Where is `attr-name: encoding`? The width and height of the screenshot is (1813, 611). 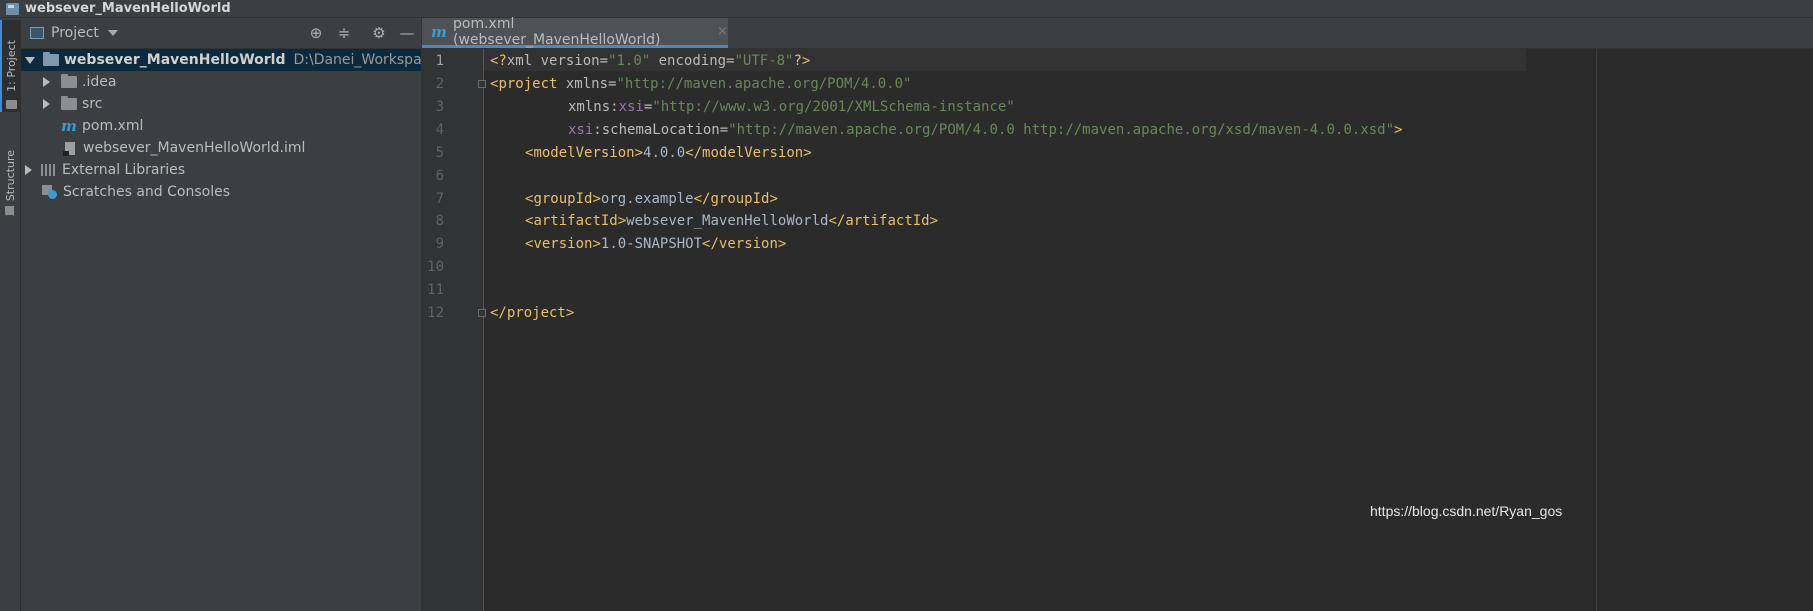 attr-name: encoding is located at coordinates (688, 61).